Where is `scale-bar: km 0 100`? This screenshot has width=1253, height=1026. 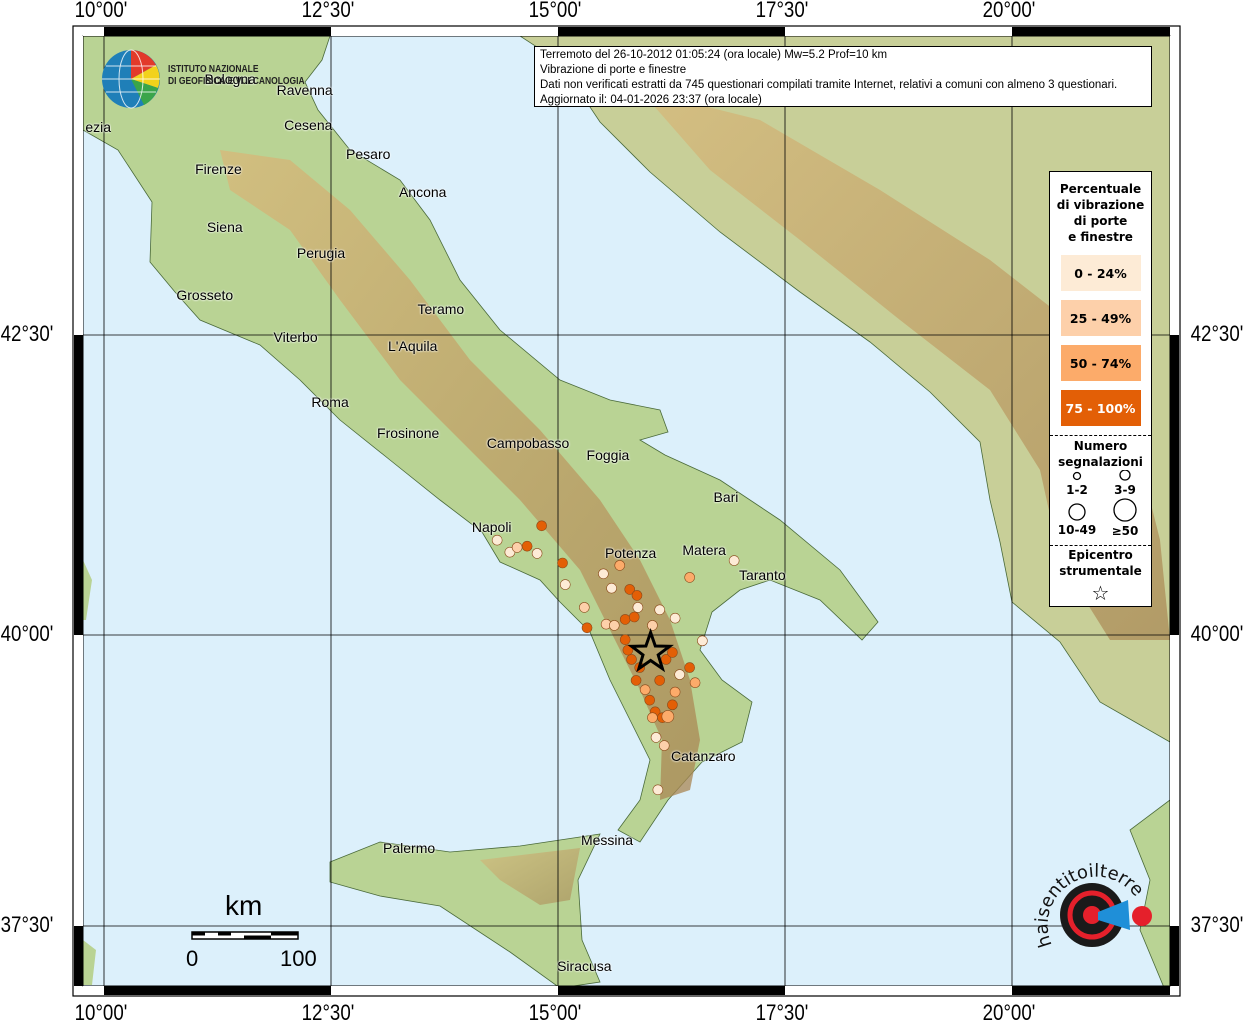 scale-bar: km 0 100 is located at coordinates (250, 935).